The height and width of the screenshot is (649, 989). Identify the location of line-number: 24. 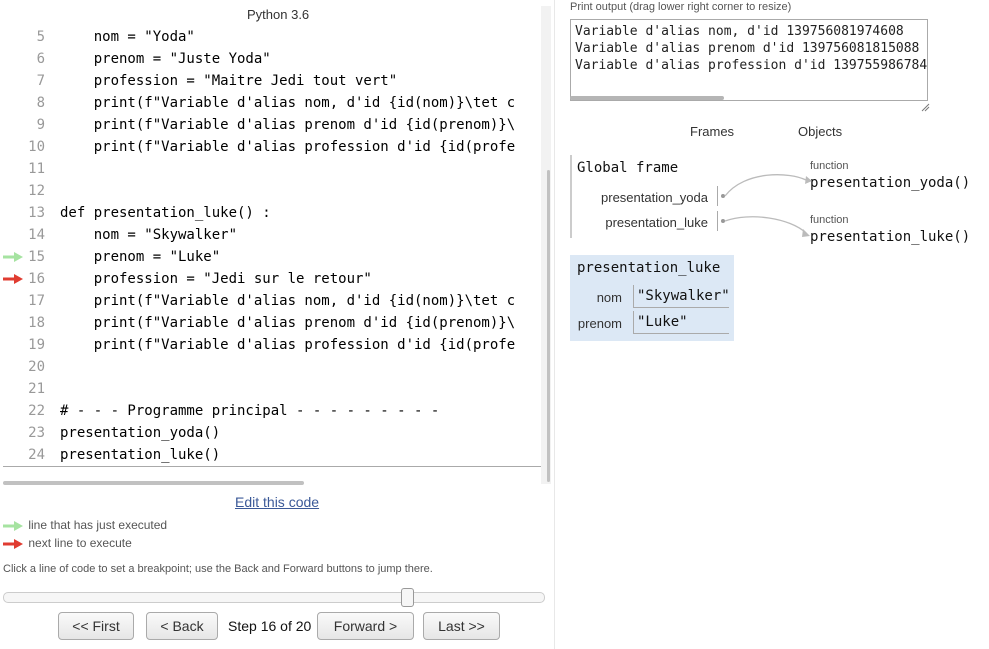
(24, 455).